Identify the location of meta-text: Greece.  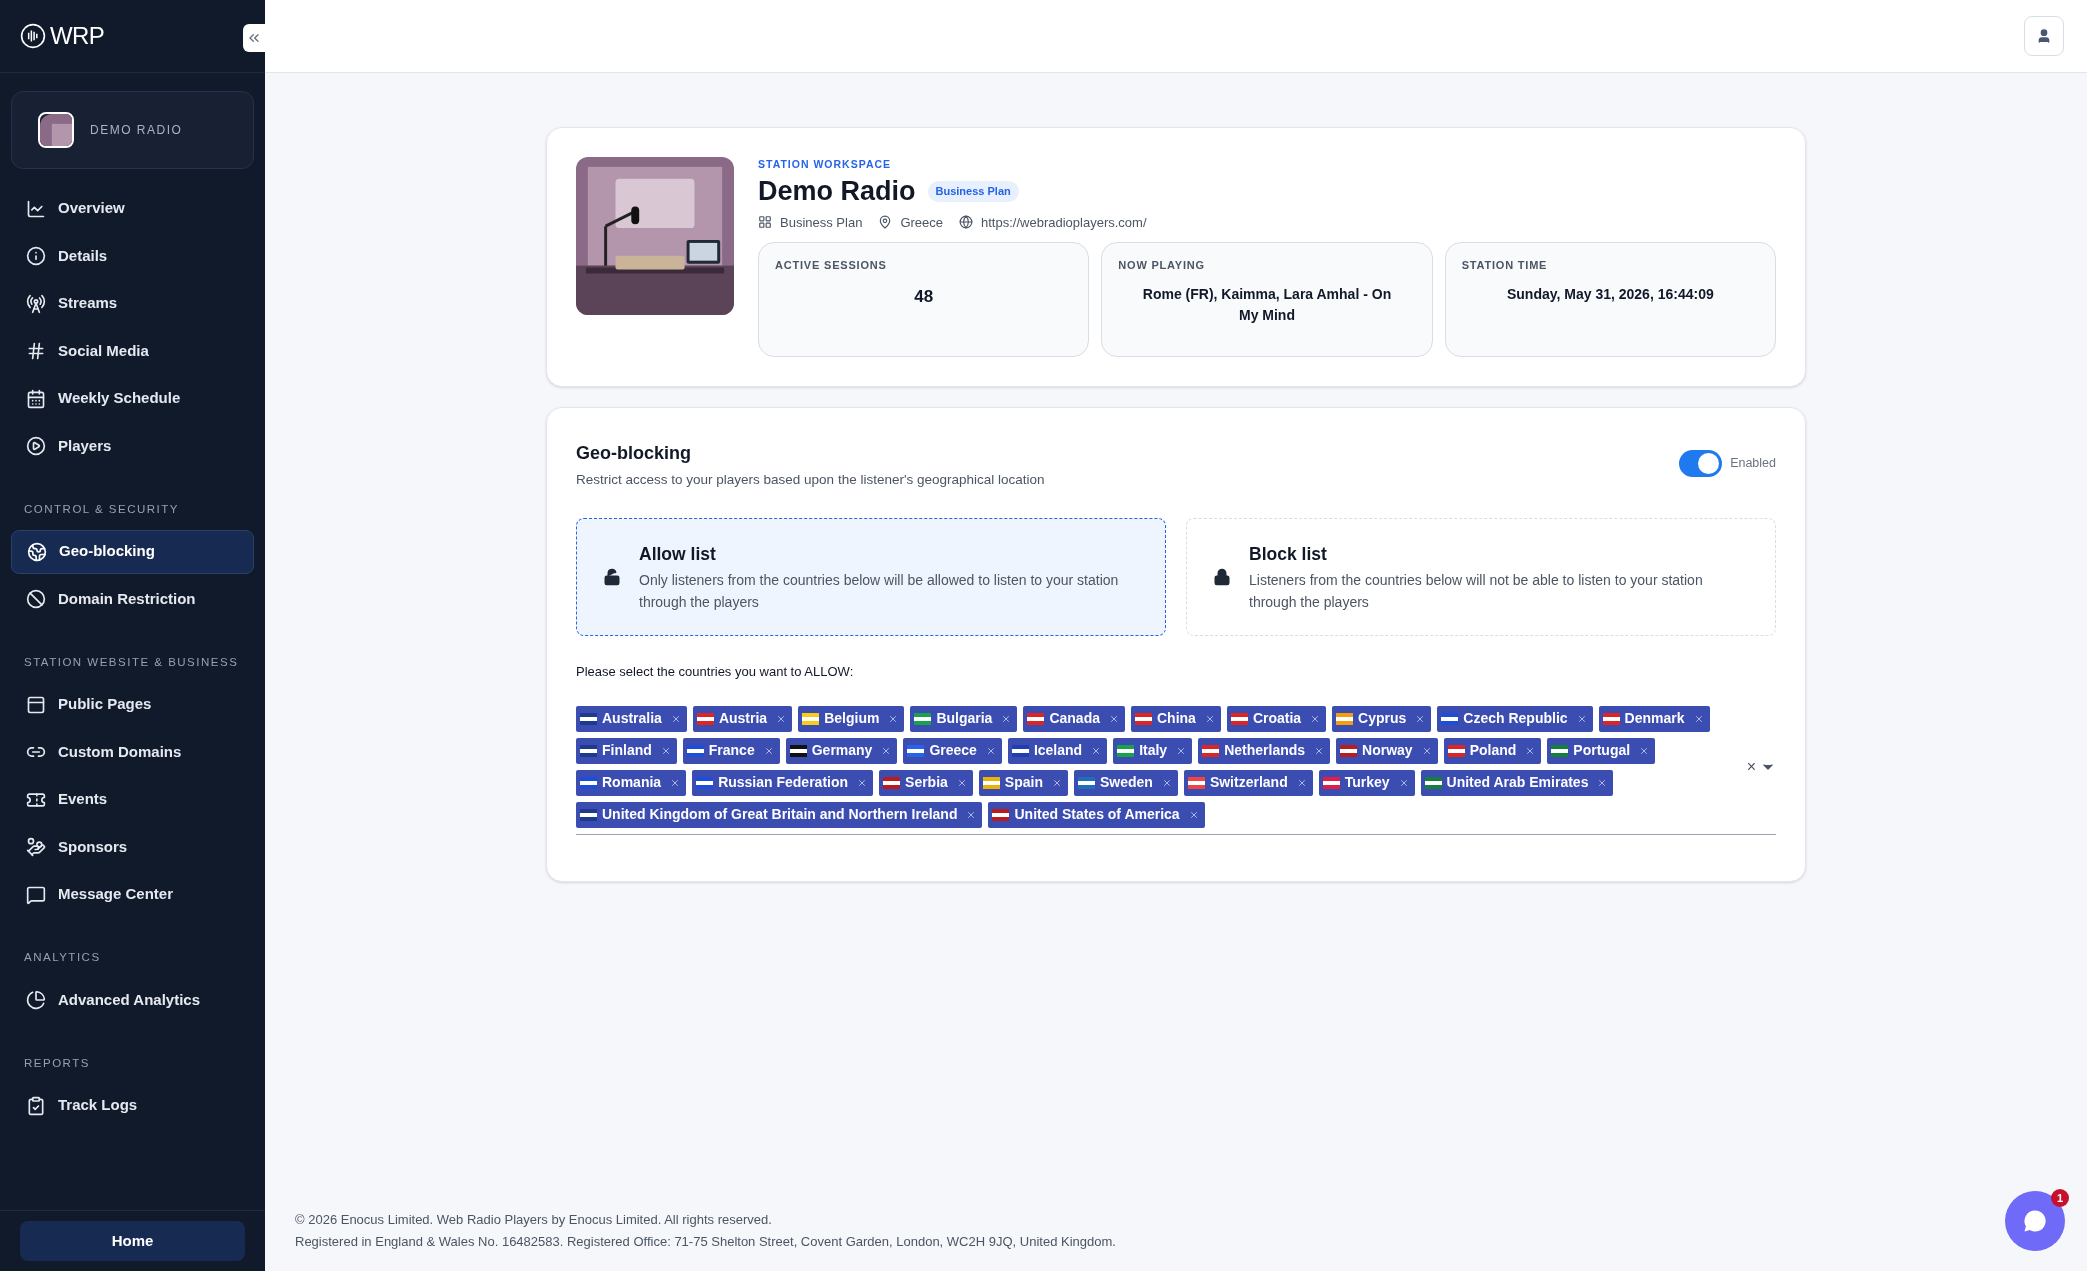
(922, 222).